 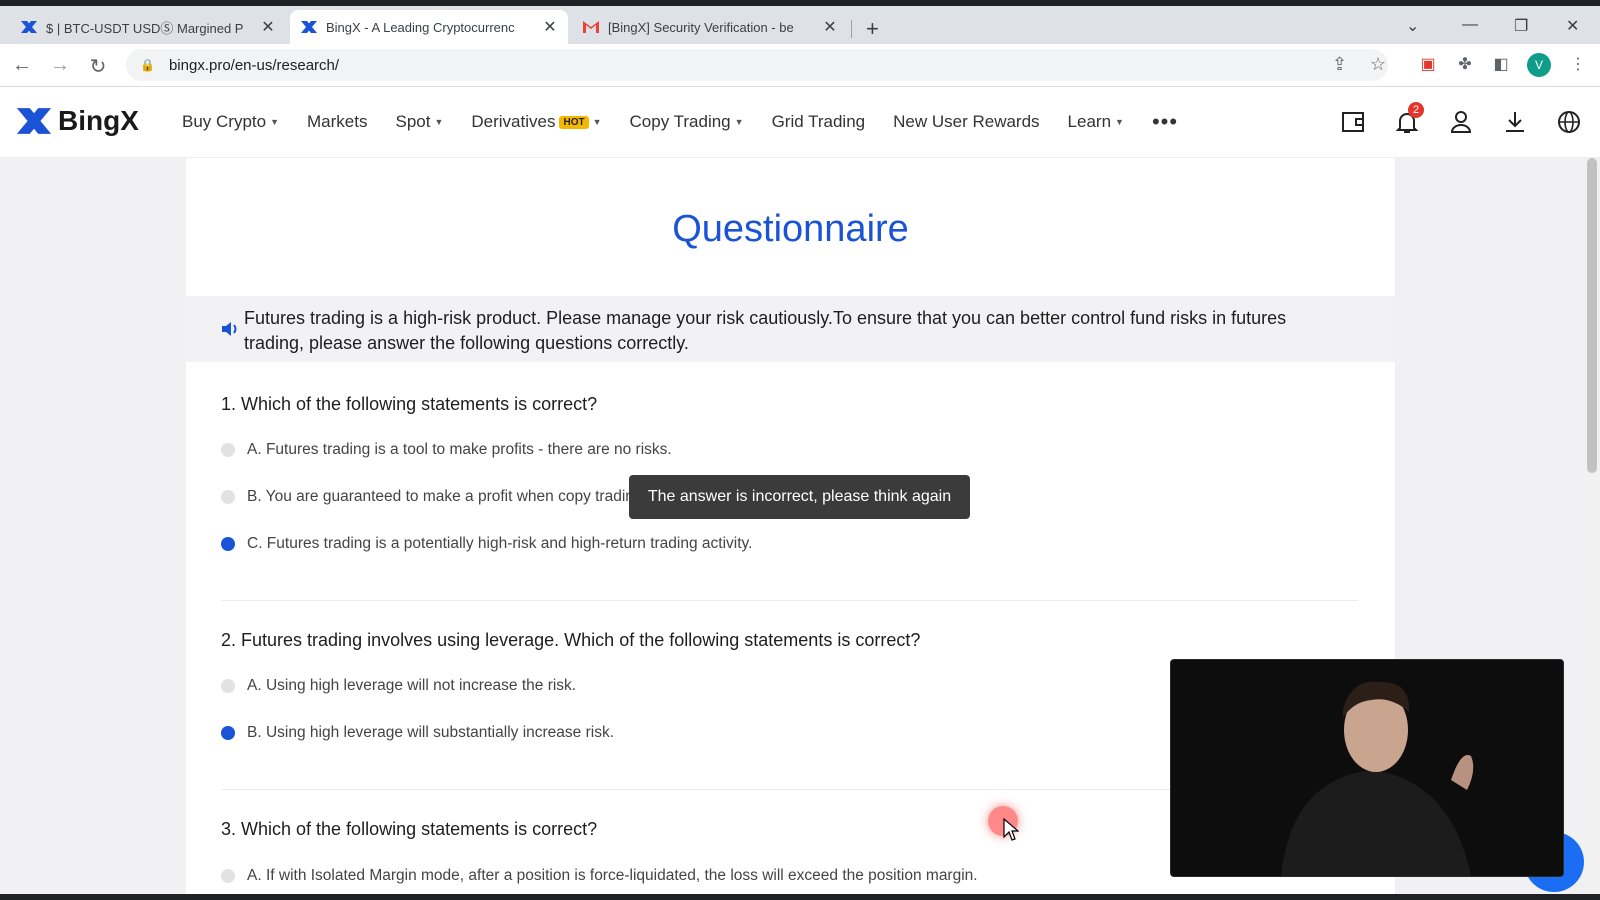 I want to click on tab-title: BingX - A Leading Cryptocurrenc, so click(x=420, y=27).